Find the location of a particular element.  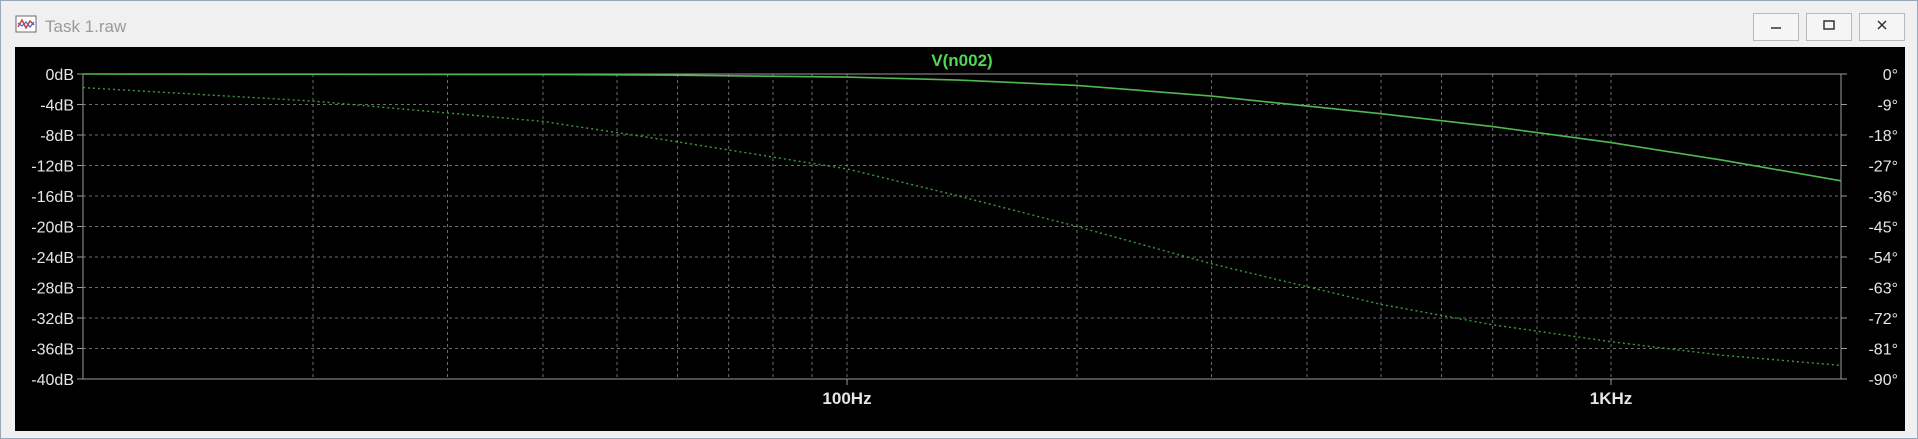

right-tick-label: -72° is located at coordinates (1883, 319).